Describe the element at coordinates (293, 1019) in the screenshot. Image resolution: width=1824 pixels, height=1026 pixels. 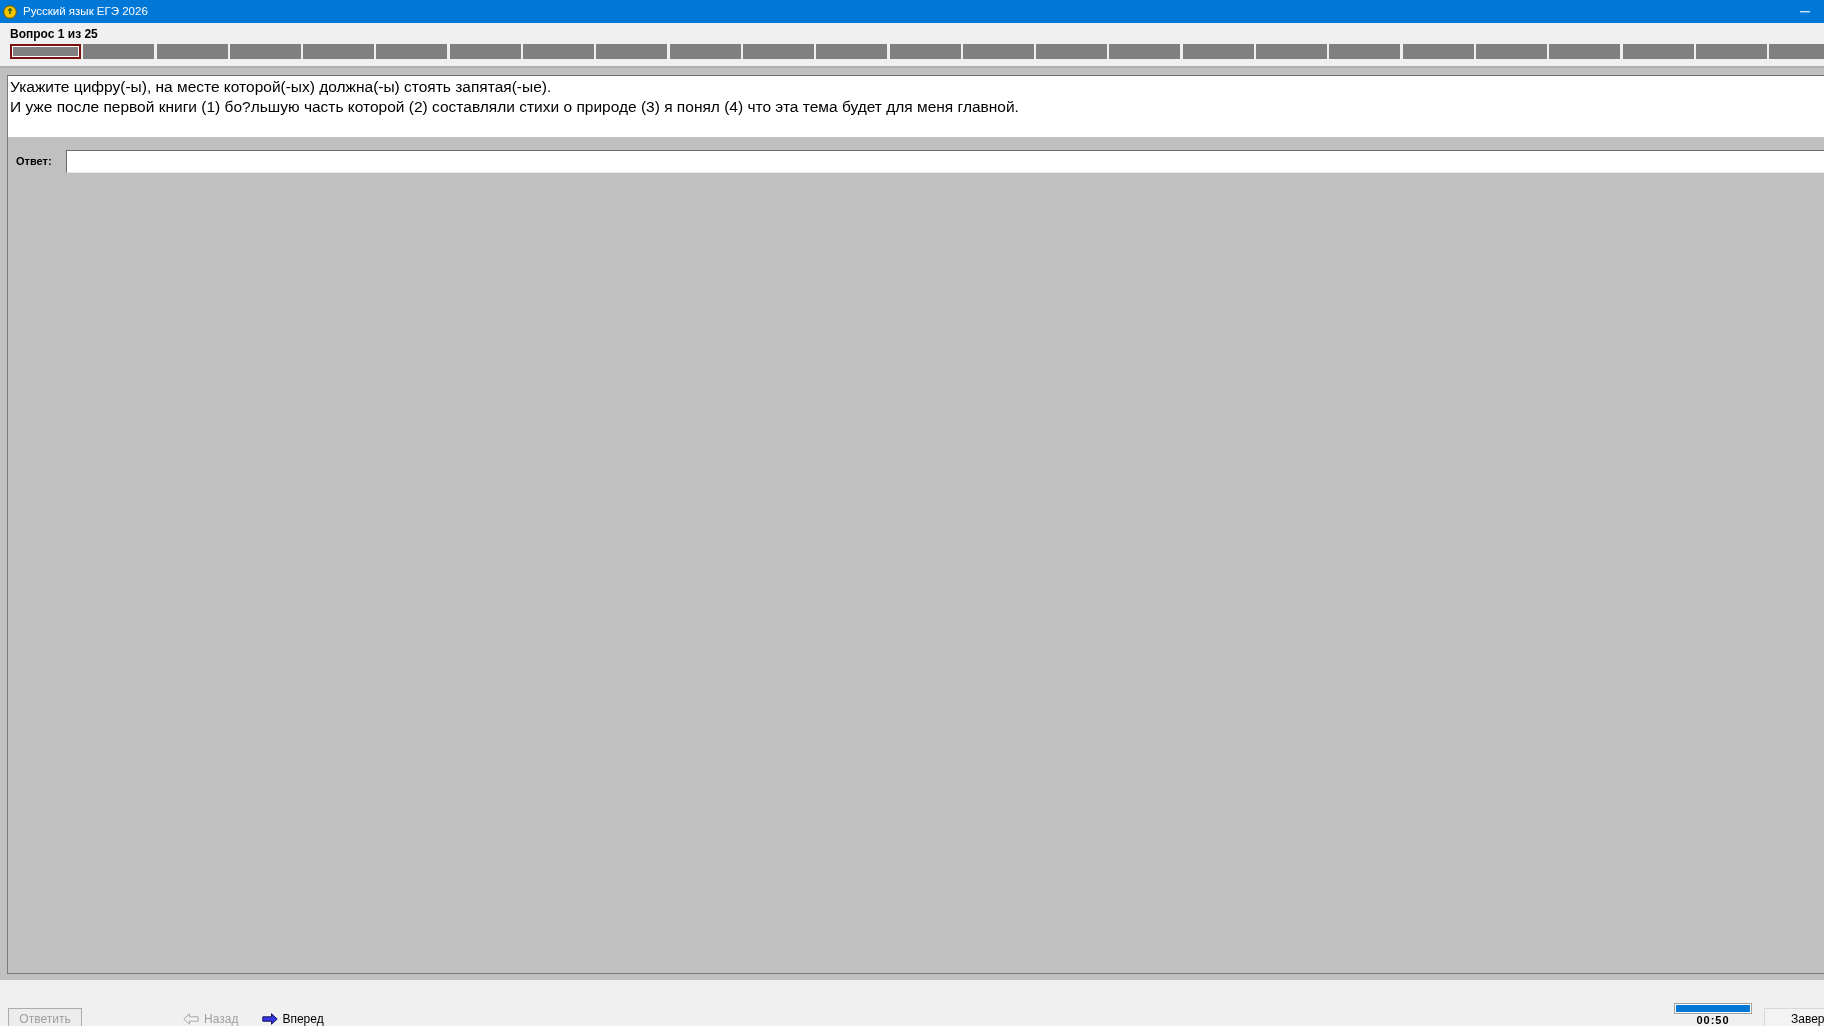
I see `forward-button: Вперед` at that location.